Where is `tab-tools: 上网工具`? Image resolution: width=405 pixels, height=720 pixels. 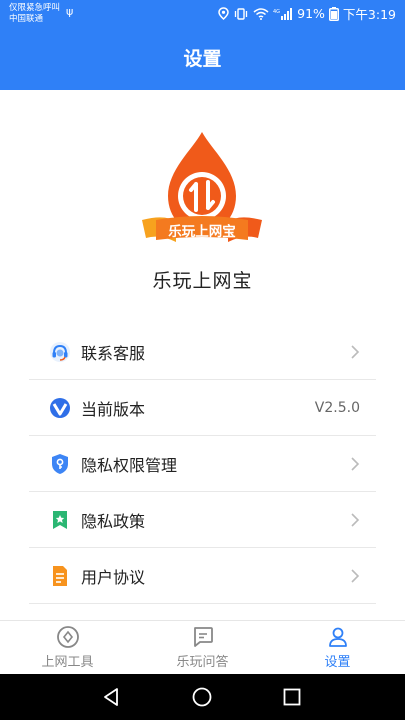 tab-tools: 上网工具 is located at coordinates (67, 647).